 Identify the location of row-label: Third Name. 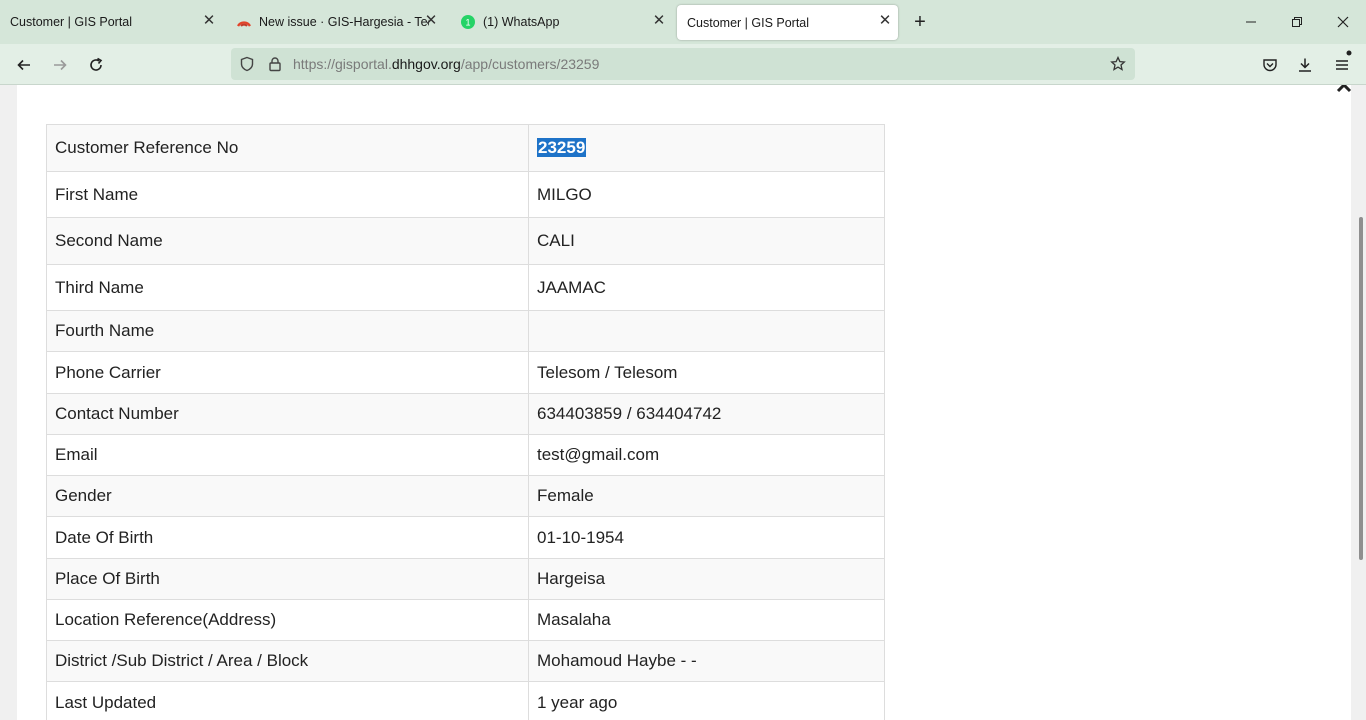
(287, 287).